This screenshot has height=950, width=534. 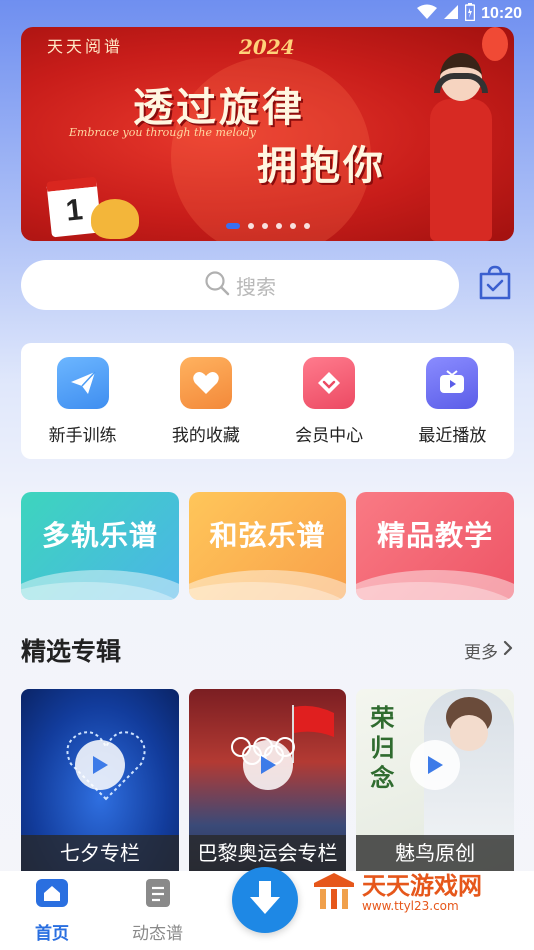 I want to click on nav-label: 动态谱, so click(x=157, y=934).